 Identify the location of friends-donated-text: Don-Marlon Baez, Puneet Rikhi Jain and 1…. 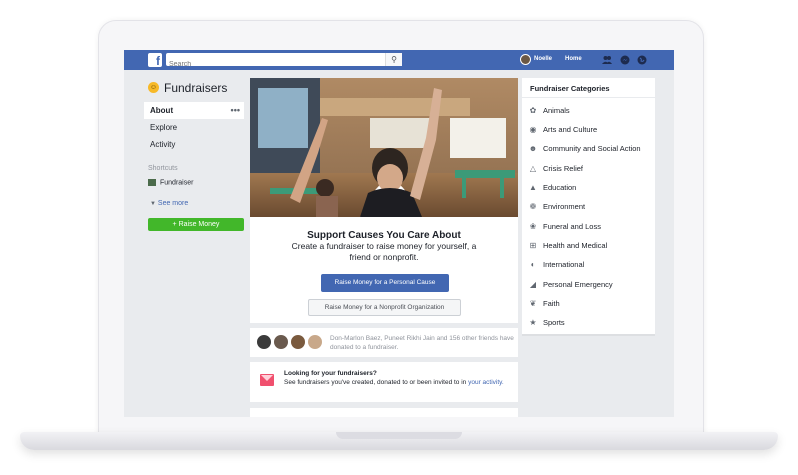
(422, 343).